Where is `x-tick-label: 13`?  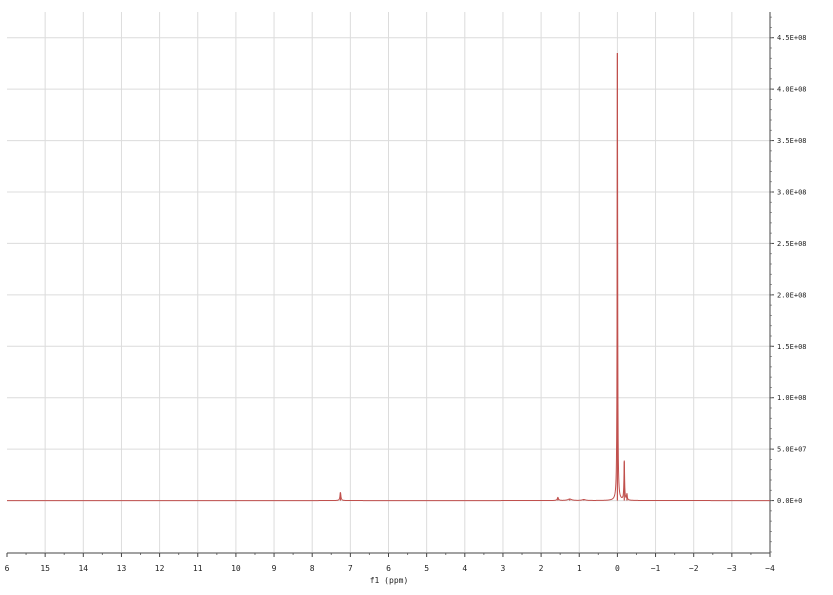
x-tick-label: 13 is located at coordinates (122, 568).